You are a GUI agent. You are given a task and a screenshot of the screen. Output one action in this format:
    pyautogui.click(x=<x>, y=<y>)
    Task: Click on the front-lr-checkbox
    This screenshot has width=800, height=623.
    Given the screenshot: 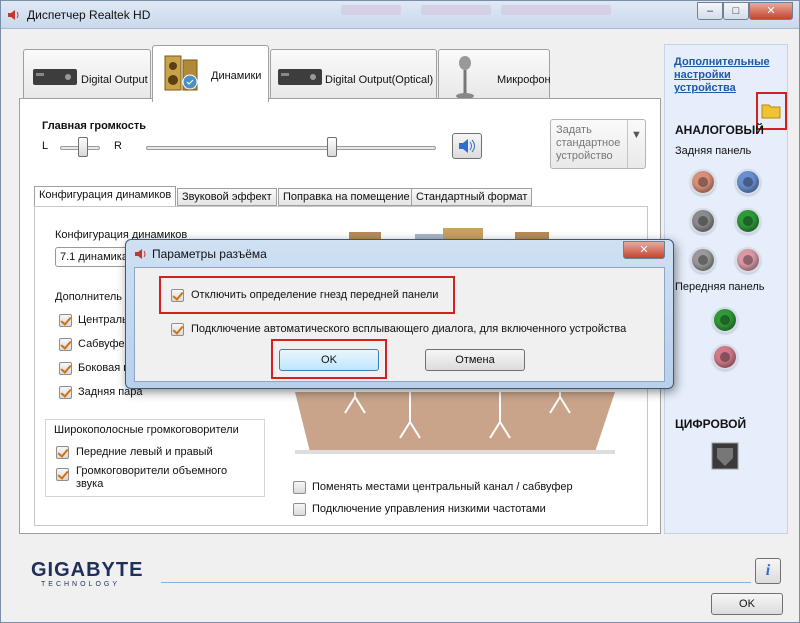 What is the action you would take?
    pyautogui.click(x=62, y=452)
    